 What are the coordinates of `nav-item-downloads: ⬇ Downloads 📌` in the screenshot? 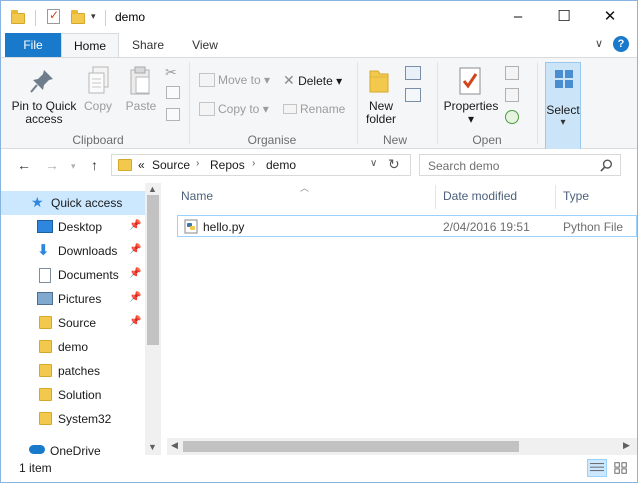 It's located at (73, 251).